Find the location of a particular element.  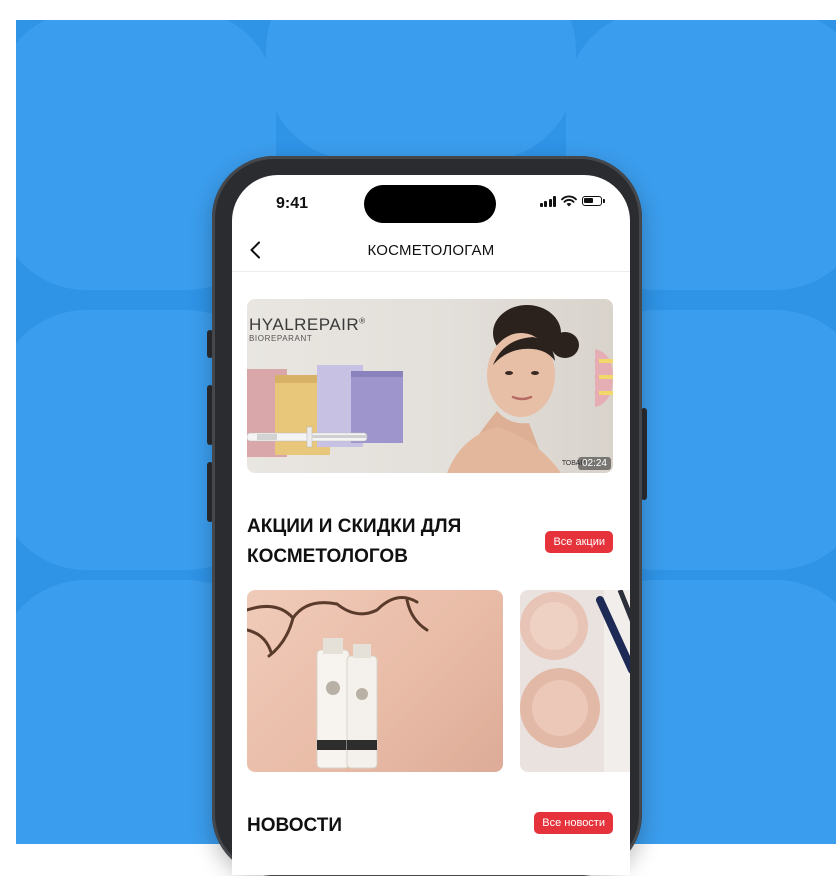

wifi-icon is located at coordinates (569, 201).